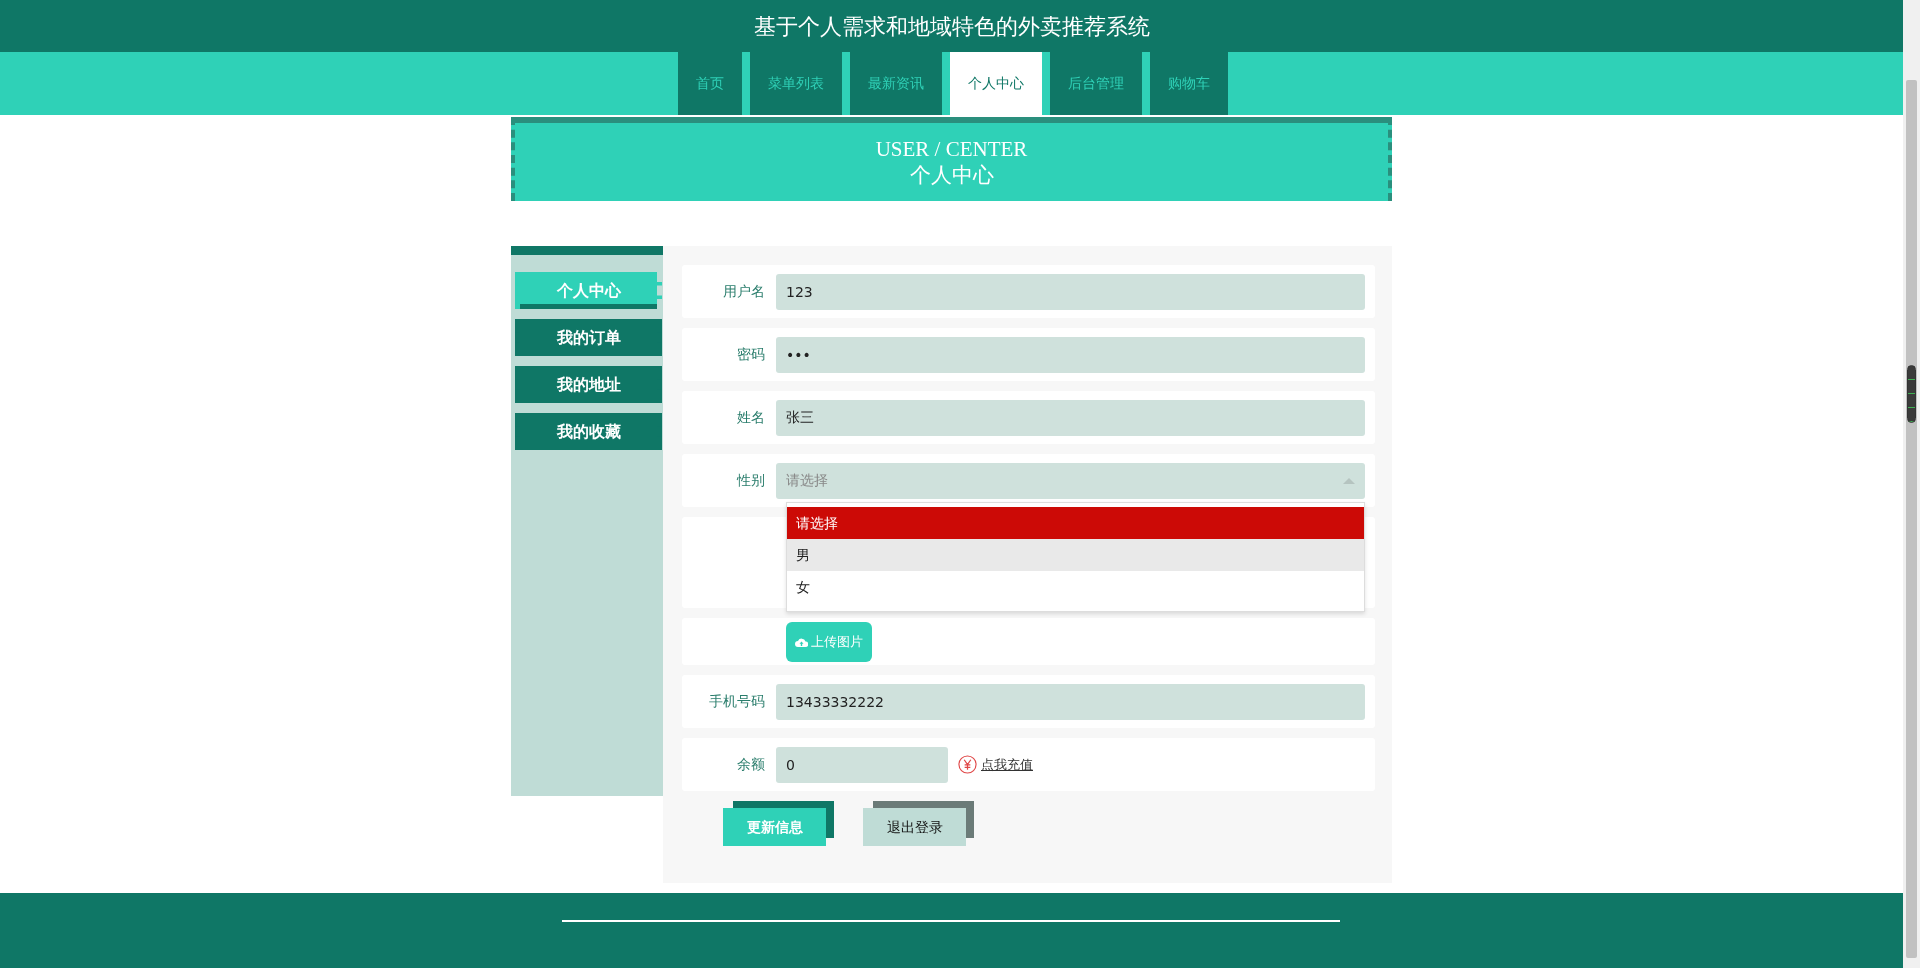 The image size is (1920, 968). Describe the element at coordinates (951, 26) in the screenshot. I see `site-title: 基于个人需求和地域特色的外卖推荐系统` at that location.